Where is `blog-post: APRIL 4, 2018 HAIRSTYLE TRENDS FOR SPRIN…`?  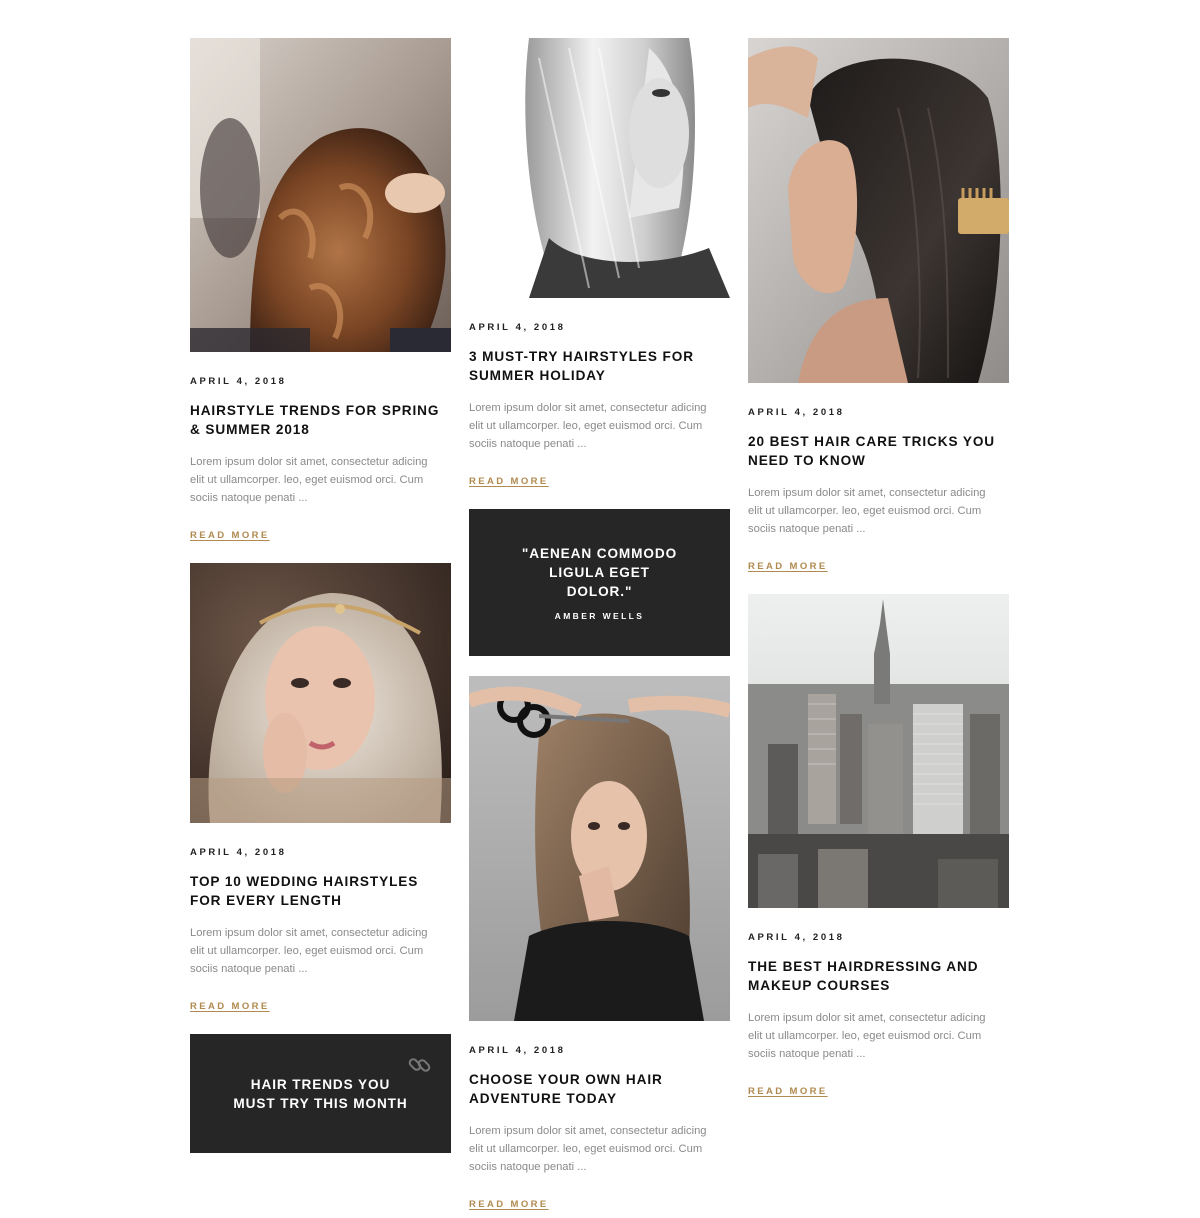 blog-post: APRIL 4, 2018 HAIRSTYLE TRENDS FOR SPRIN… is located at coordinates (320, 290).